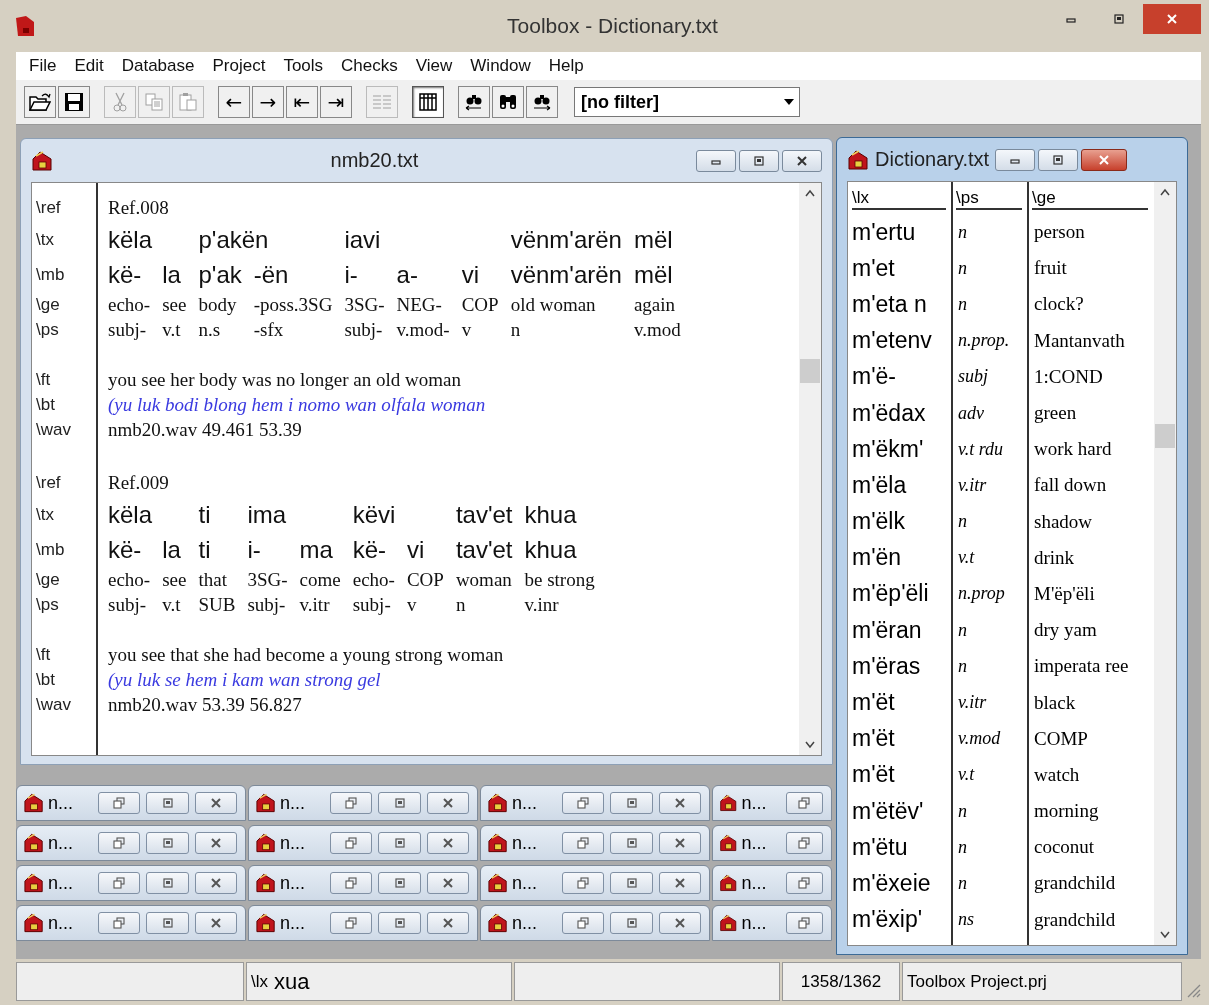 This screenshot has height=1005, width=1209. What do you see at coordinates (1091, 557) in the screenshot?
I see `gloss-cell: drink` at bounding box center [1091, 557].